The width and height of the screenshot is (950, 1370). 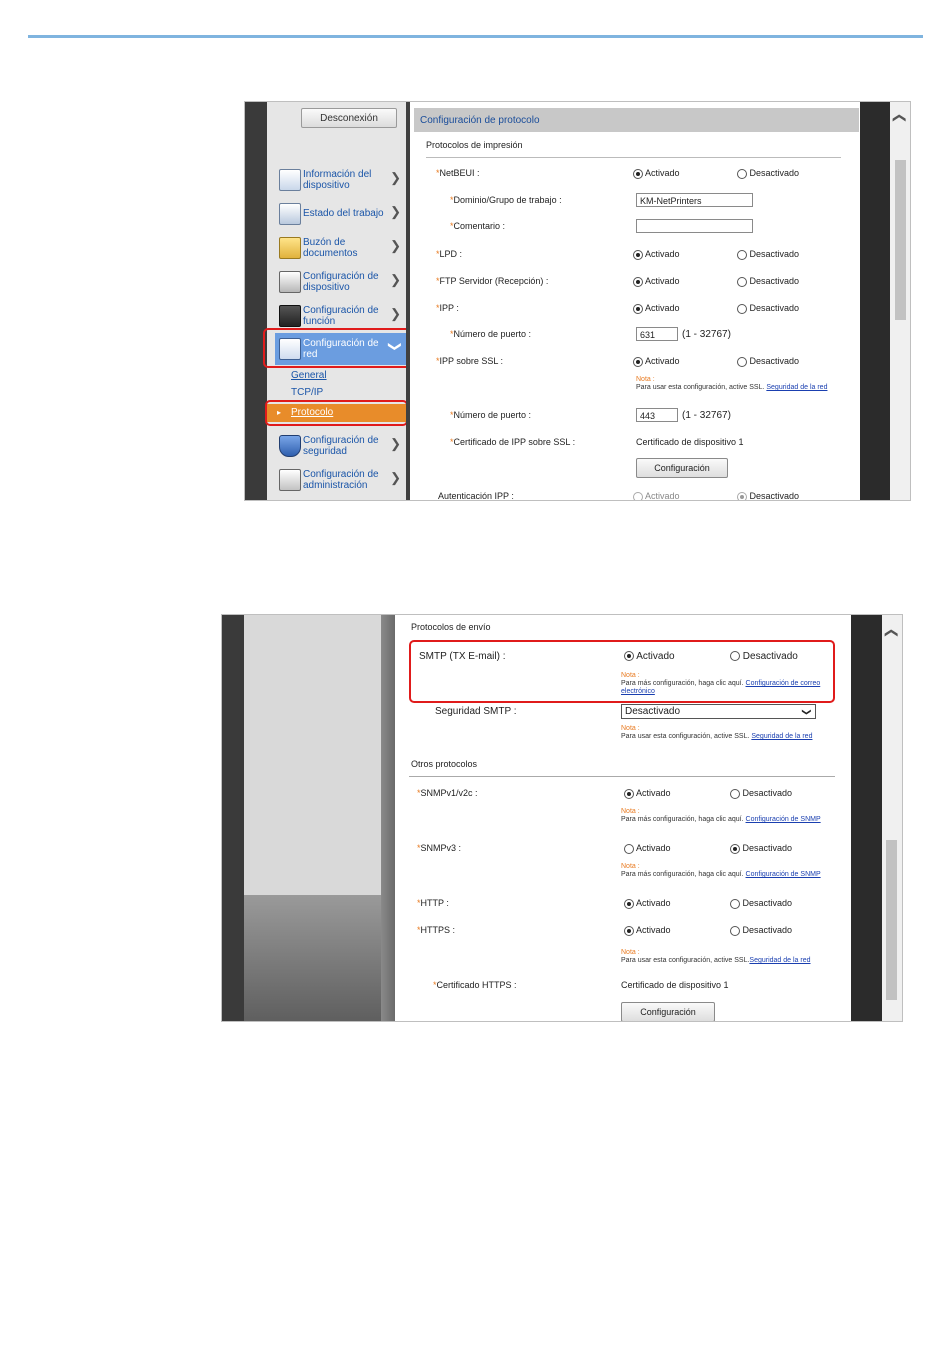 I want to click on top-divider, so click(x=475, y=36).